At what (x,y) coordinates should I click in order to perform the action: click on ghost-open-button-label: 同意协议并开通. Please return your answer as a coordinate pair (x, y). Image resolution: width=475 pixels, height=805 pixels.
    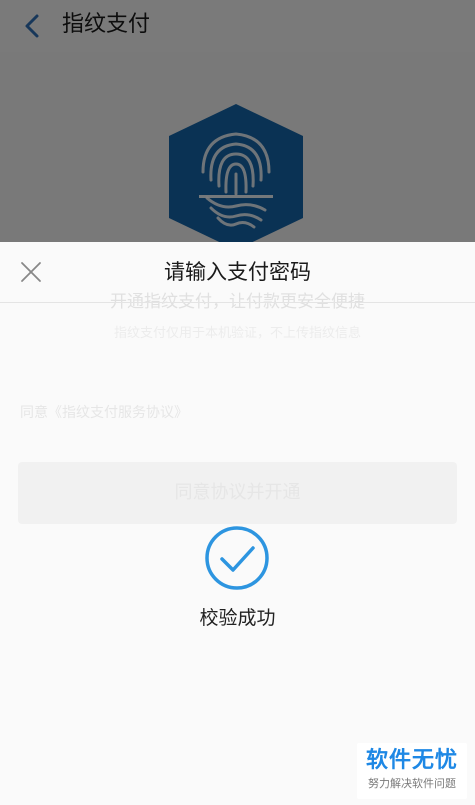
    Looking at the image, I should click on (237, 492).